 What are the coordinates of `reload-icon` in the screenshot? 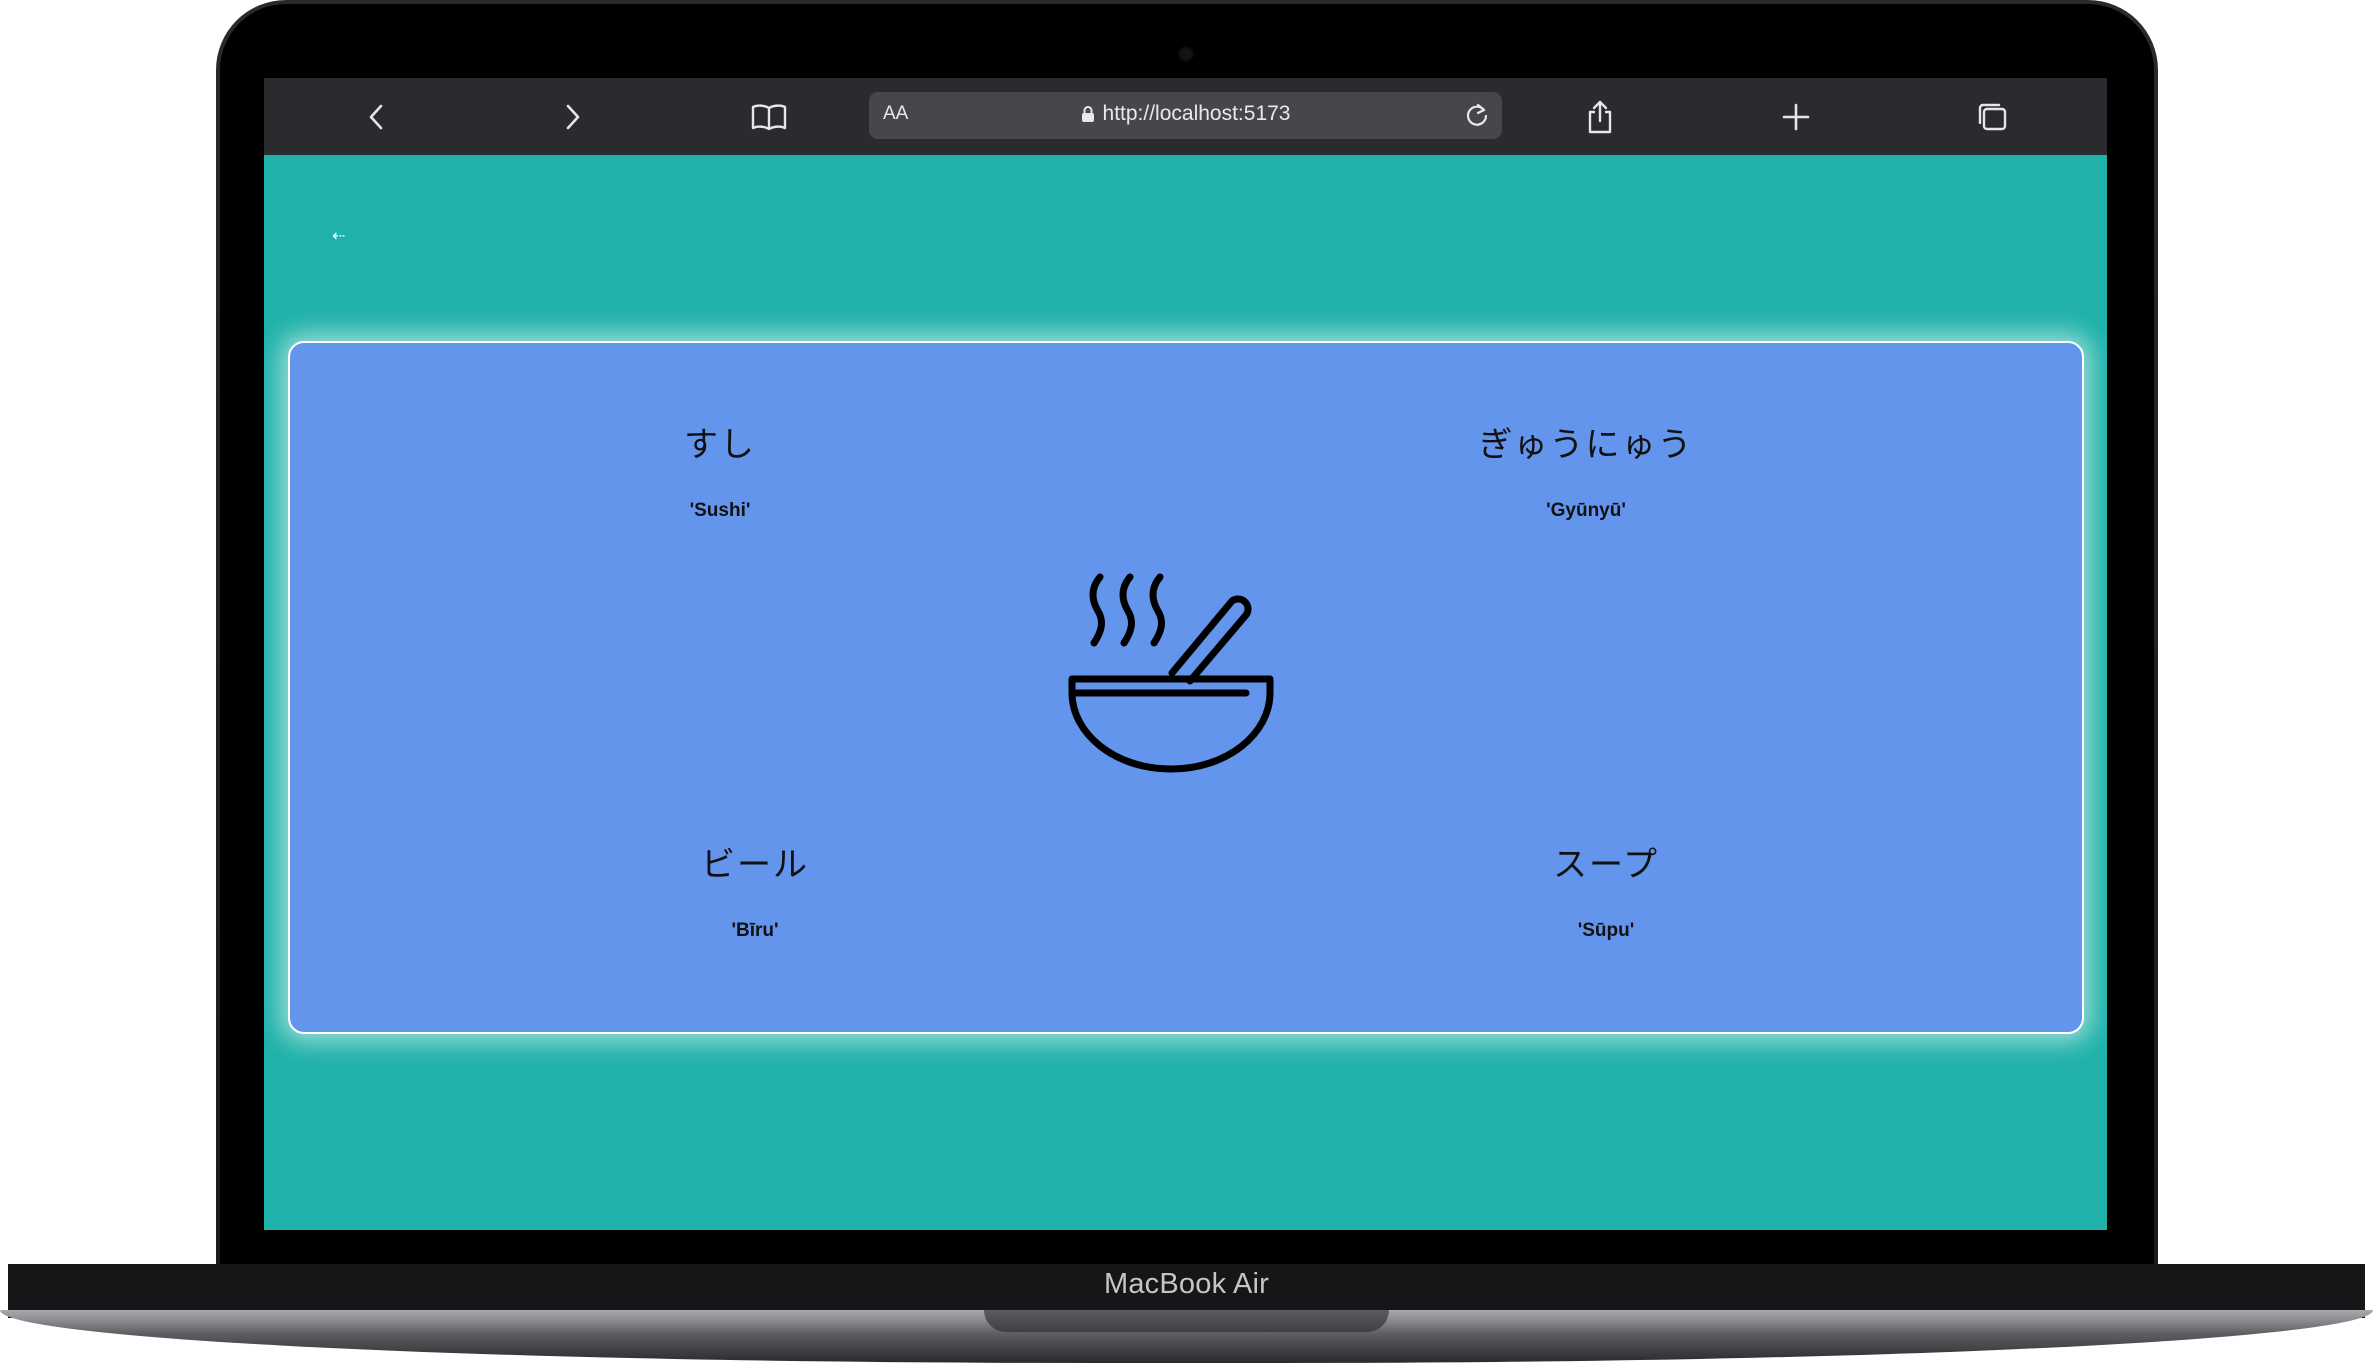 It's located at (1477, 114).